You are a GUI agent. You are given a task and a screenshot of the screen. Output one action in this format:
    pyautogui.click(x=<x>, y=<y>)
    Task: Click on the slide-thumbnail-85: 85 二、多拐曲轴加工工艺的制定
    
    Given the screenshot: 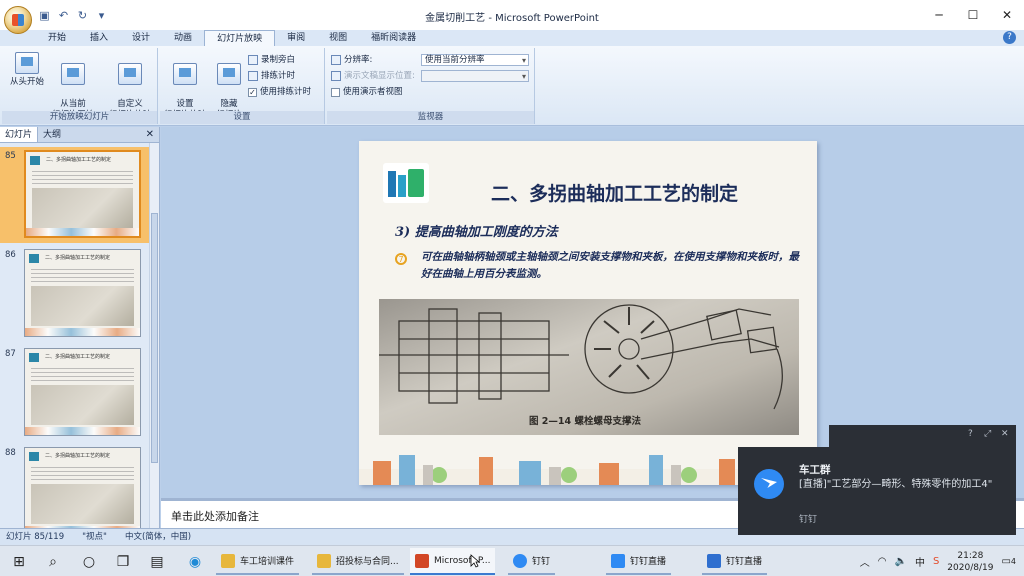 What is the action you would take?
    pyautogui.click(x=75, y=195)
    